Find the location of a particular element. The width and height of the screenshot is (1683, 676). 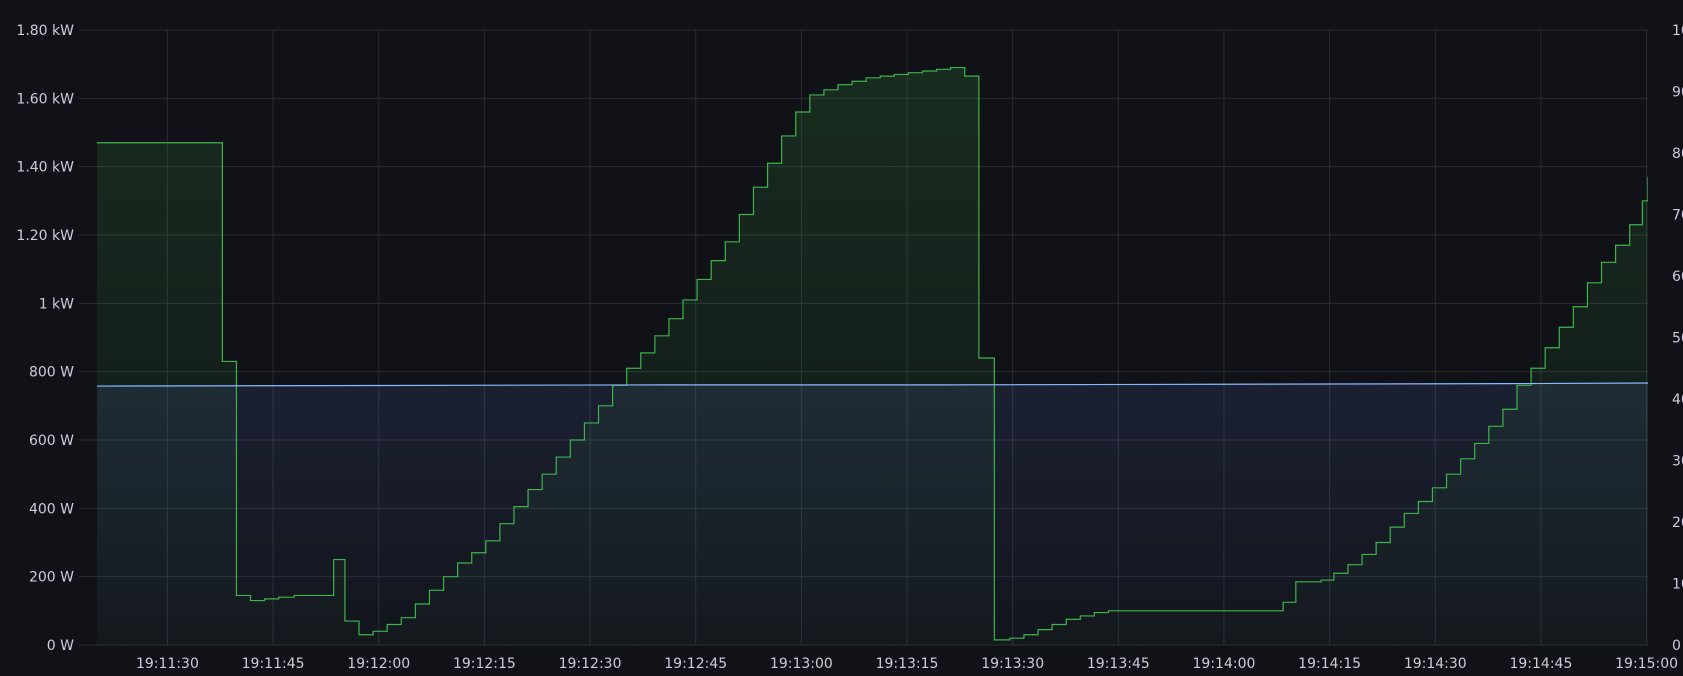

y-right-tick-label: 10 is located at coordinates (1677, 585).